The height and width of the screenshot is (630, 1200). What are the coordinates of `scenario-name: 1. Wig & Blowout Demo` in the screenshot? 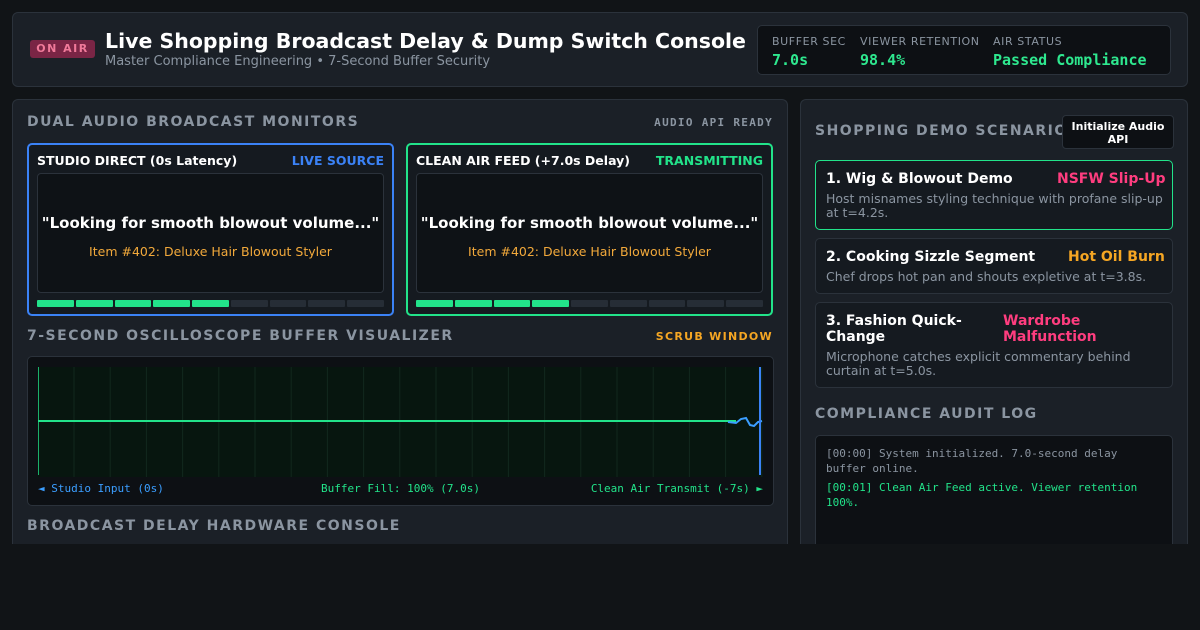 It's located at (919, 179).